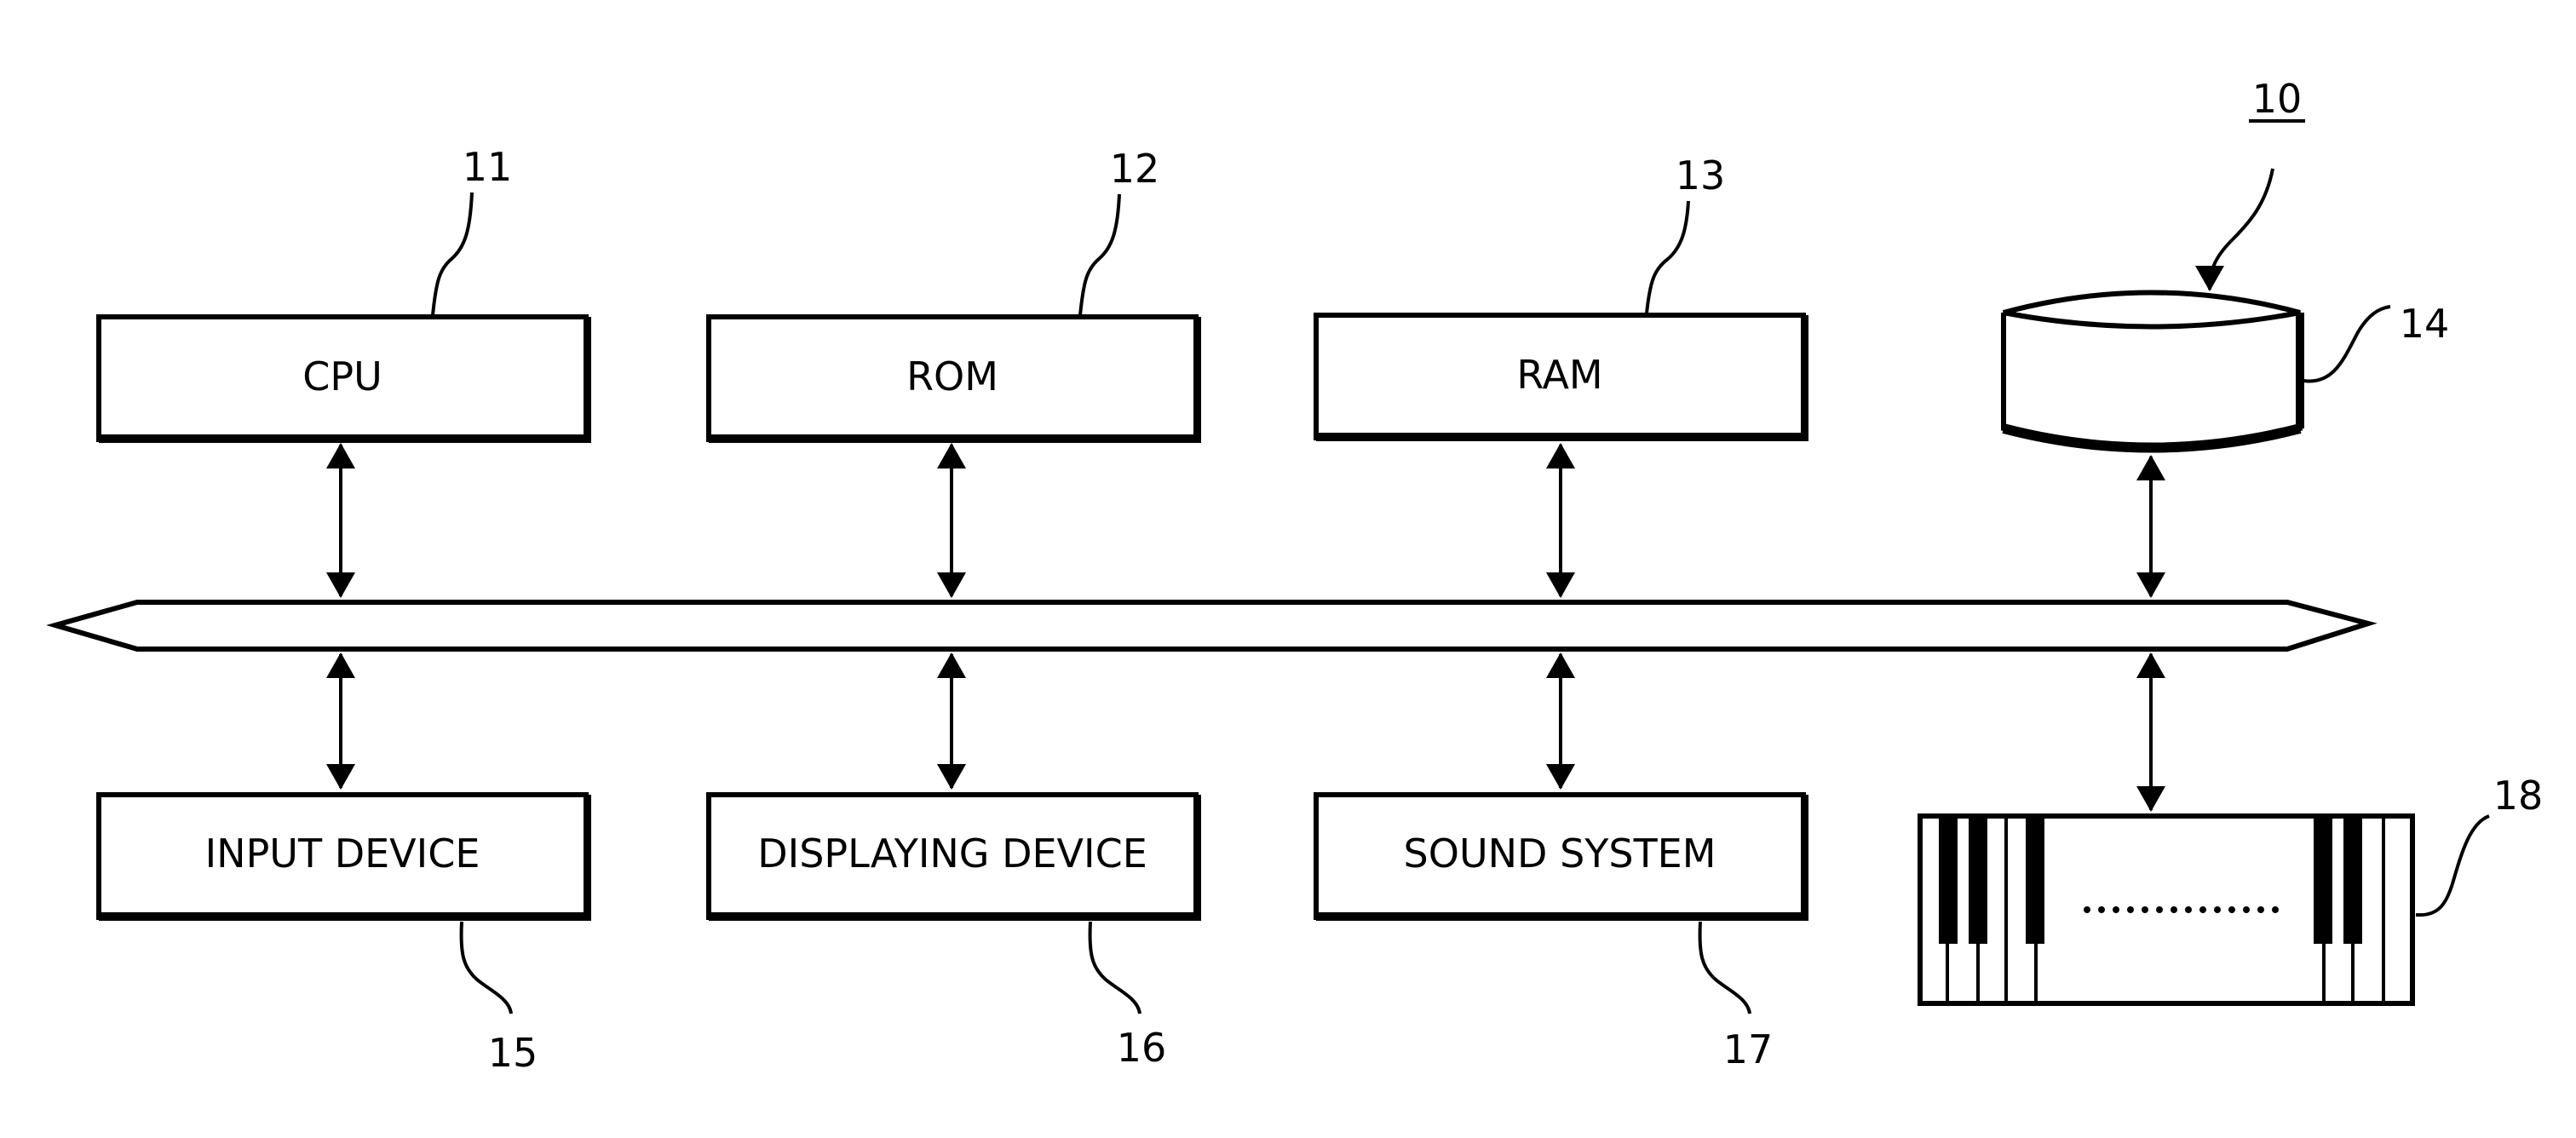  Describe the element at coordinates (1725, 968) in the screenshot. I see `sound-system-leader` at that location.